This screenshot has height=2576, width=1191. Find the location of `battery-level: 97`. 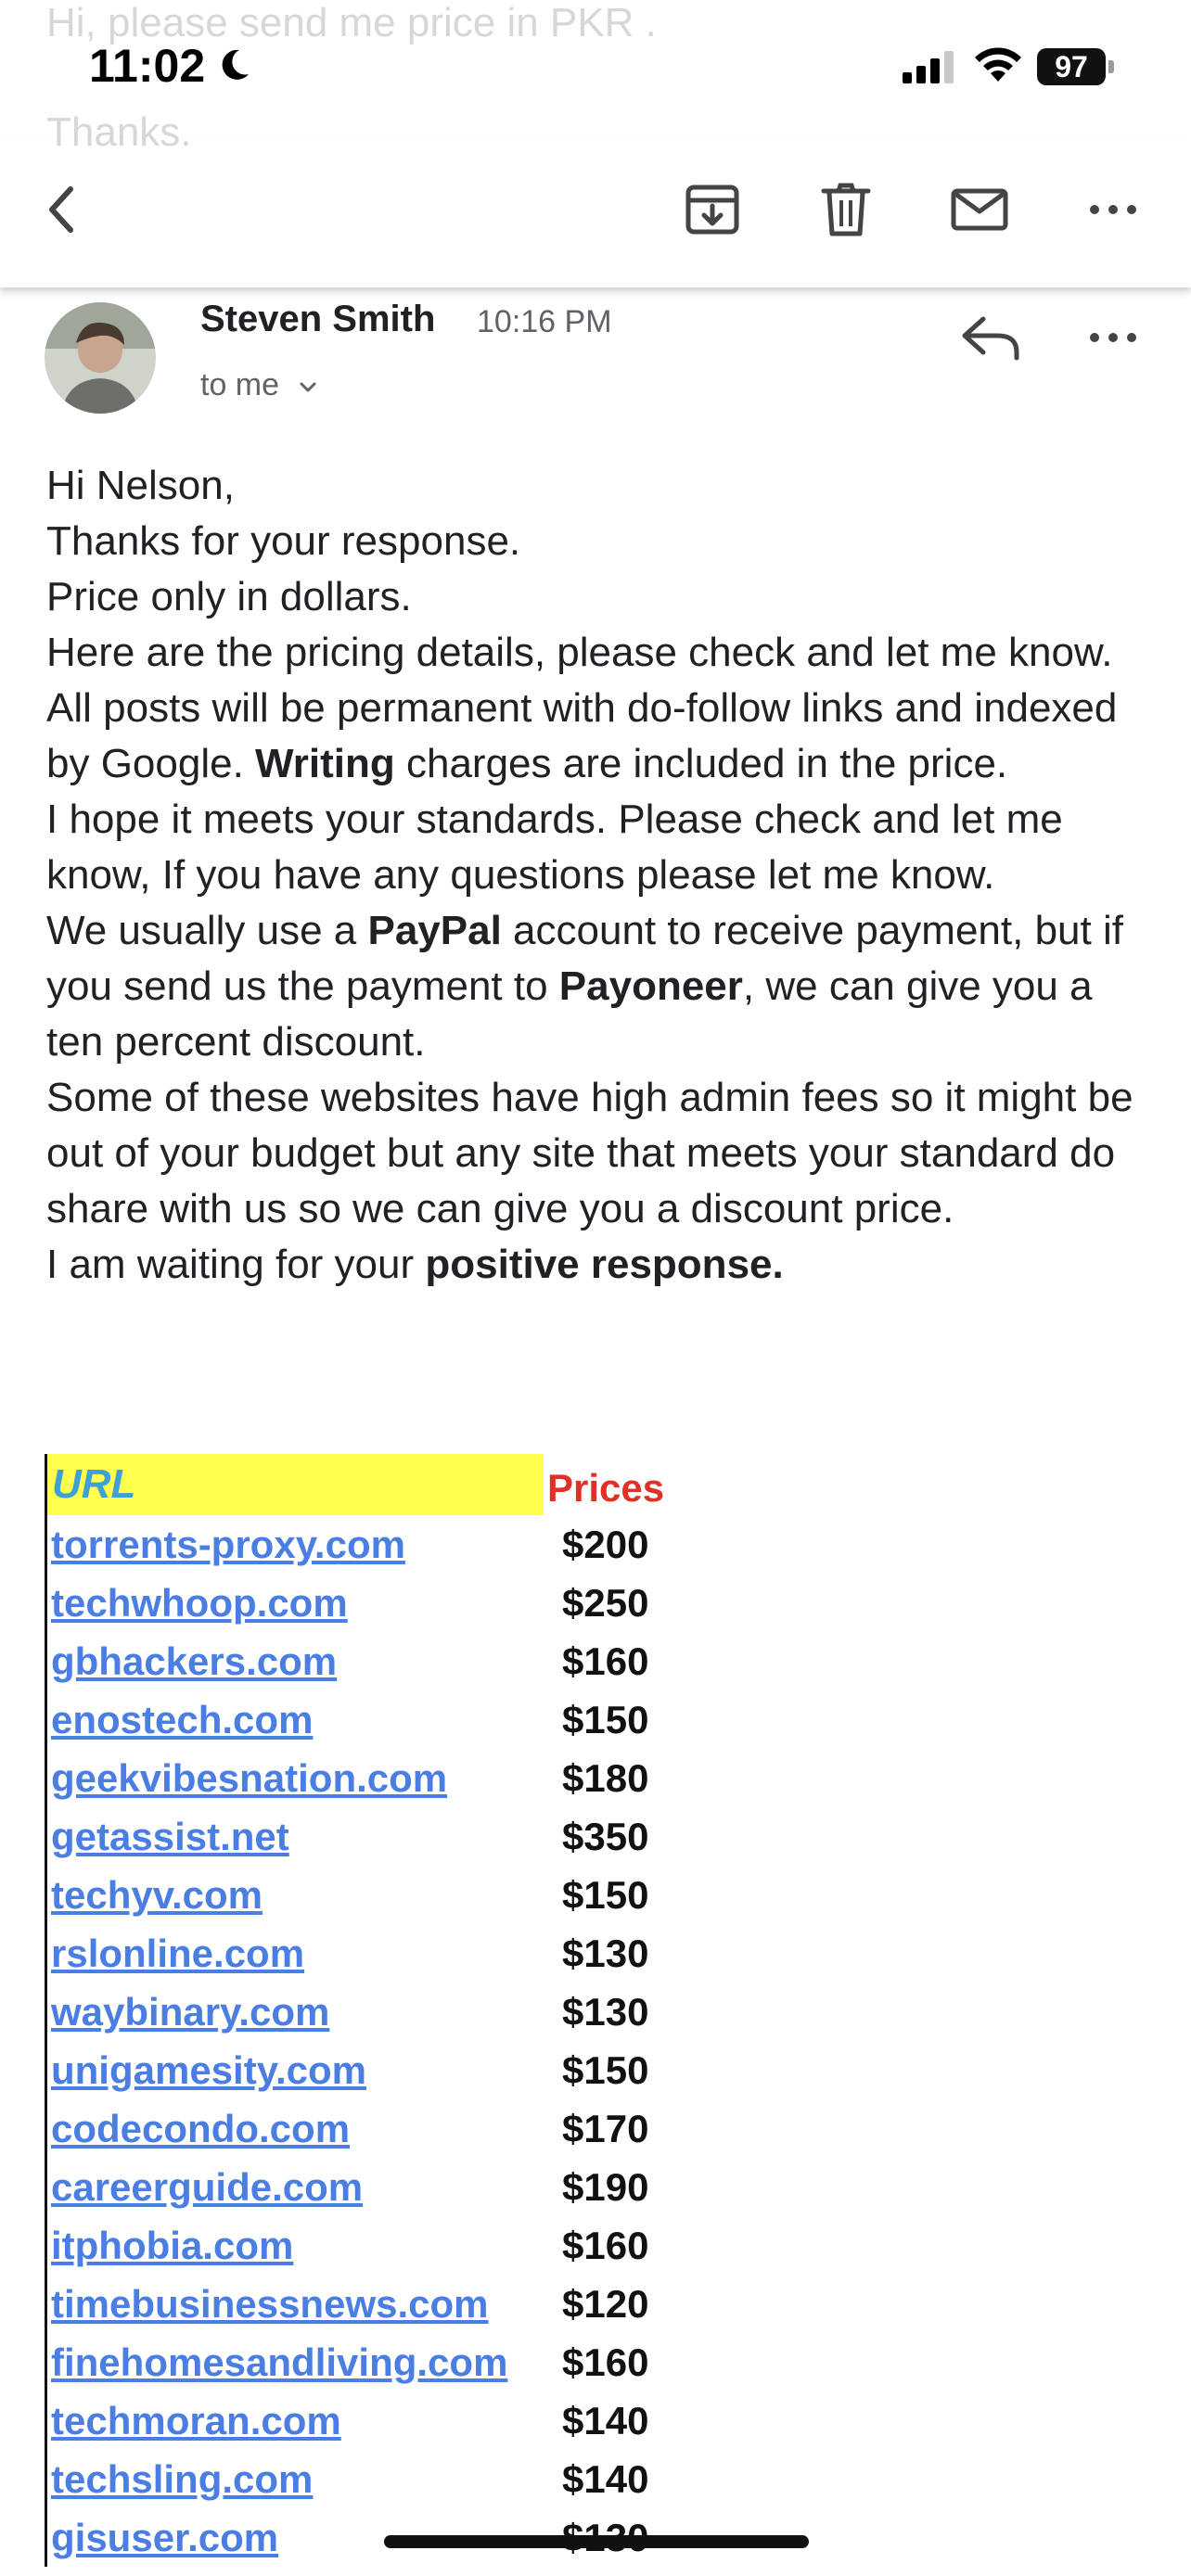

battery-level: 97 is located at coordinates (1071, 66).